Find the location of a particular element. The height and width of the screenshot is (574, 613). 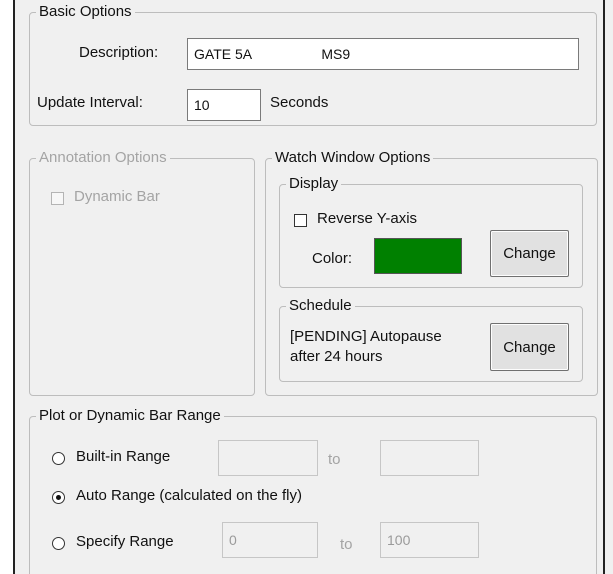

update-interval-label: Update Interval: is located at coordinates (90, 102).